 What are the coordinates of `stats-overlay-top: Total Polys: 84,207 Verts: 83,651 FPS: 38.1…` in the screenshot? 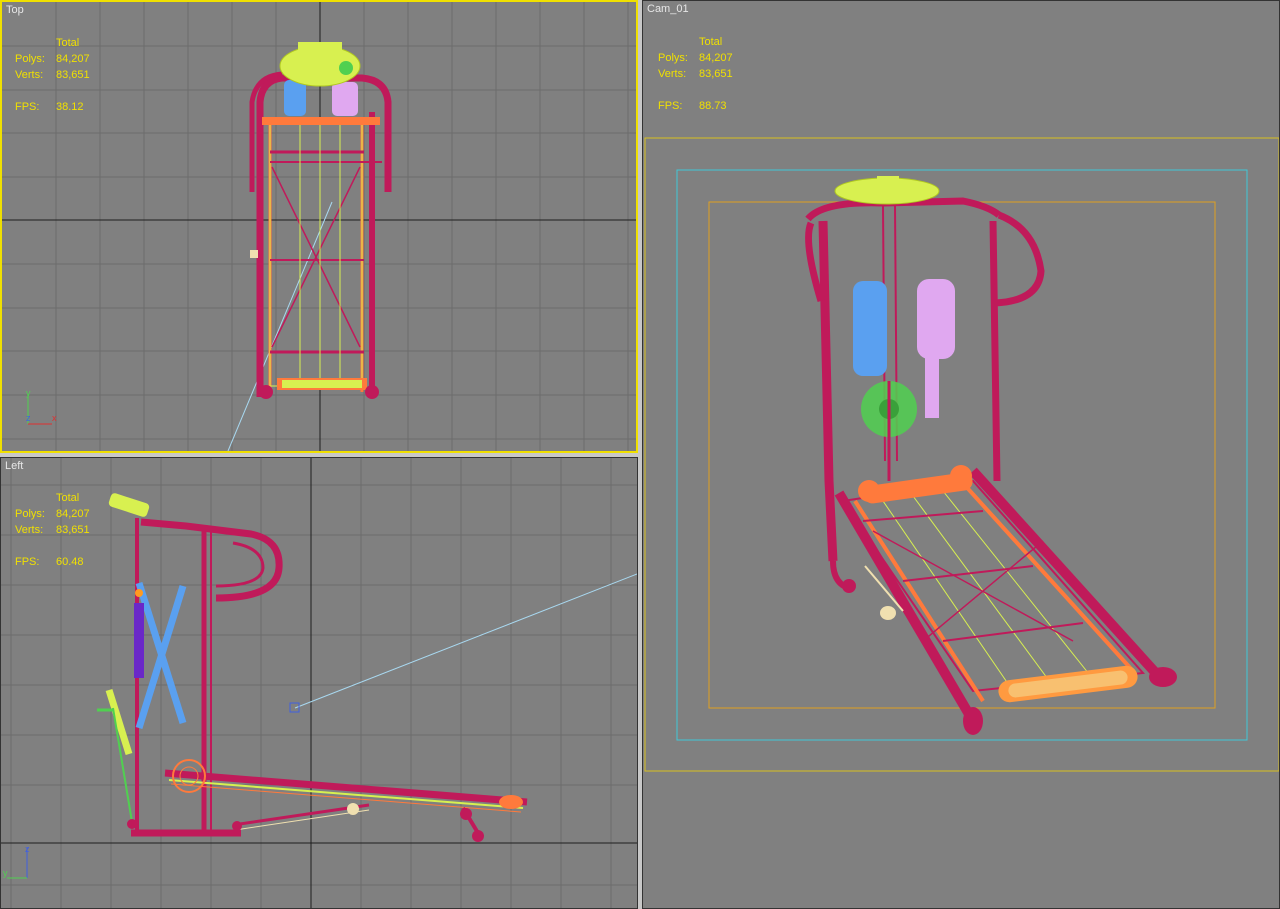 It's located at (60, 75).